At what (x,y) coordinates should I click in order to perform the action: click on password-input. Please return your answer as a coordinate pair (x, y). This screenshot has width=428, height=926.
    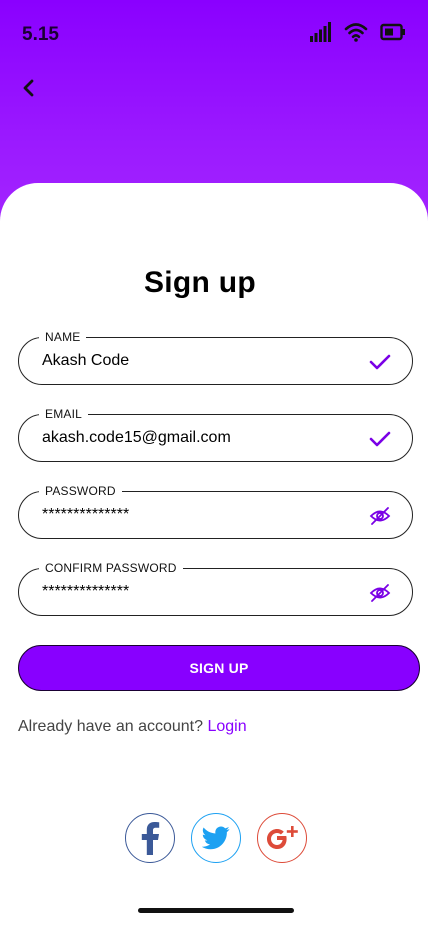
    Looking at the image, I should click on (202, 515).